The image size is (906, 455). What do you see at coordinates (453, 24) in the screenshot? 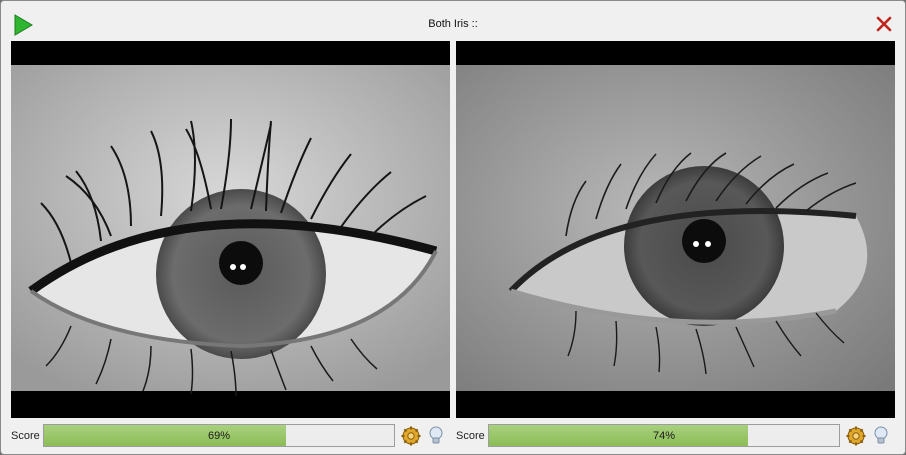
I see `window-title: Both Iris ::` at bounding box center [453, 24].